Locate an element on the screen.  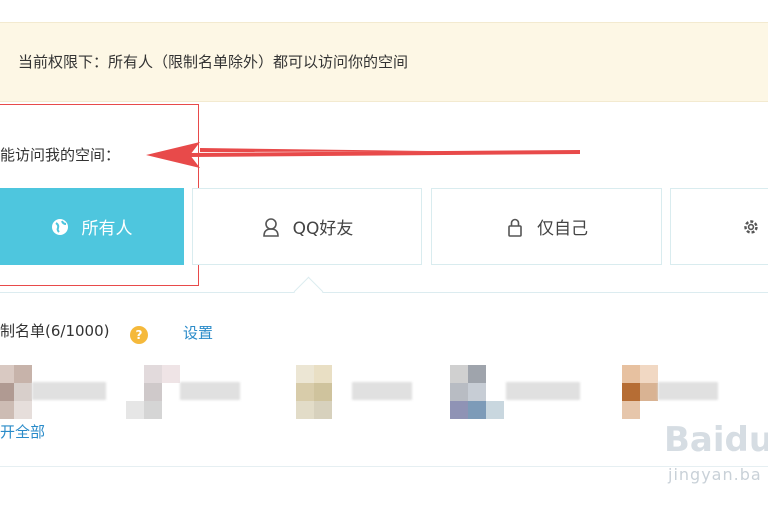
block-list-label: 制名单(6/1000) is located at coordinates (55, 331).